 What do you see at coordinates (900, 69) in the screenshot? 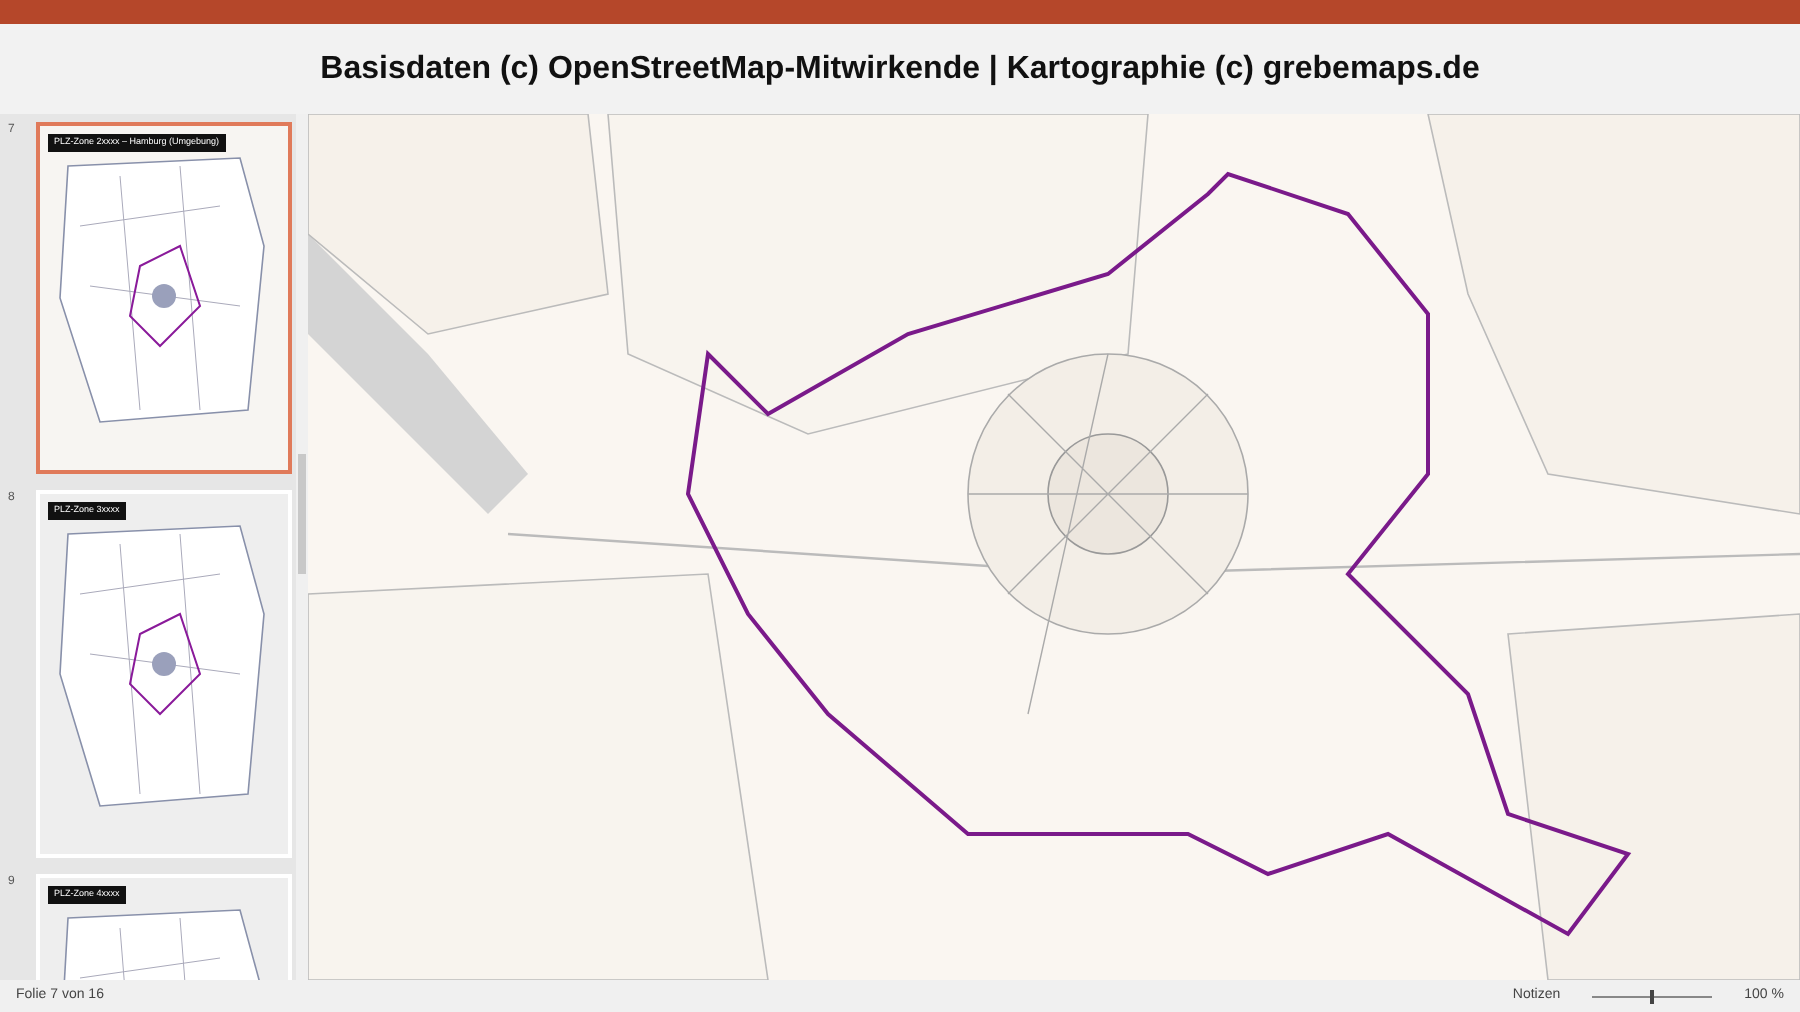
I see `caption-text: Basisdaten (c) OpenStreetMap-Mitwirkende | Kartographie (c) grebemaps.de` at bounding box center [900, 69].